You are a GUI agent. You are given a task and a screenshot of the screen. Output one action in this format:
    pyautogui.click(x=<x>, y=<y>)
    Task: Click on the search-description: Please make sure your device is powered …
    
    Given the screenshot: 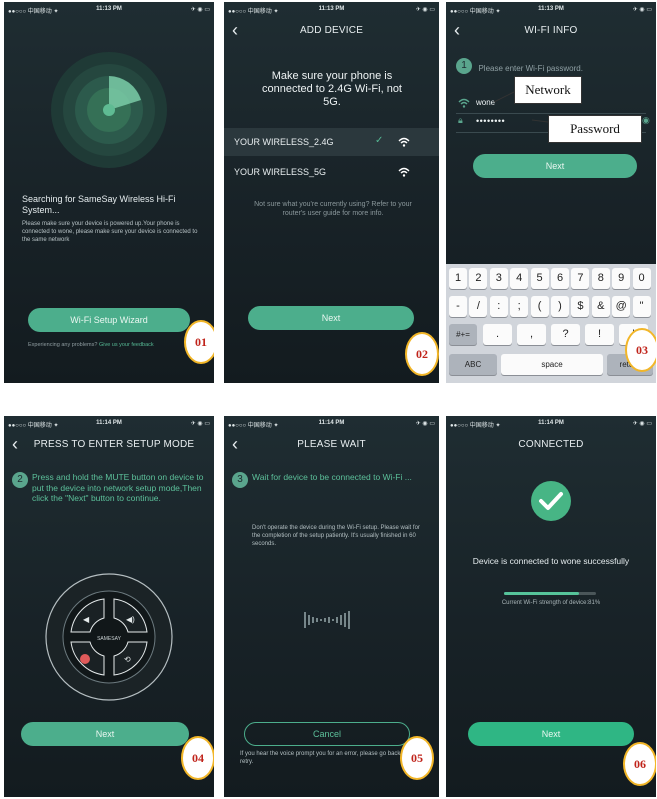 What is the action you would take?
    pyautogui.click(x=110, y=232)
    